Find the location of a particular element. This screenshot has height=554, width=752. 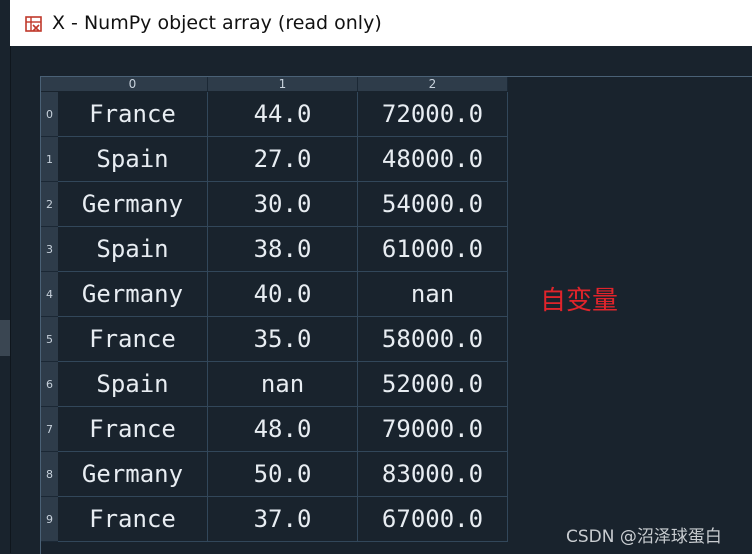

table-cell: 37.0 is located at coordinates (283, 519).